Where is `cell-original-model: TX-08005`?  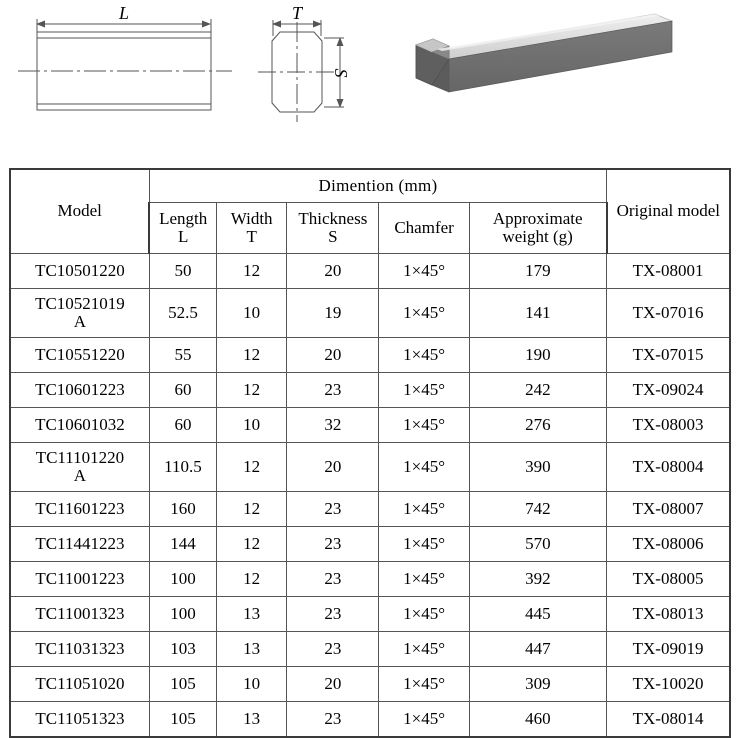 cell-original-model: TX-08005 is located at coordinates (669, 579).